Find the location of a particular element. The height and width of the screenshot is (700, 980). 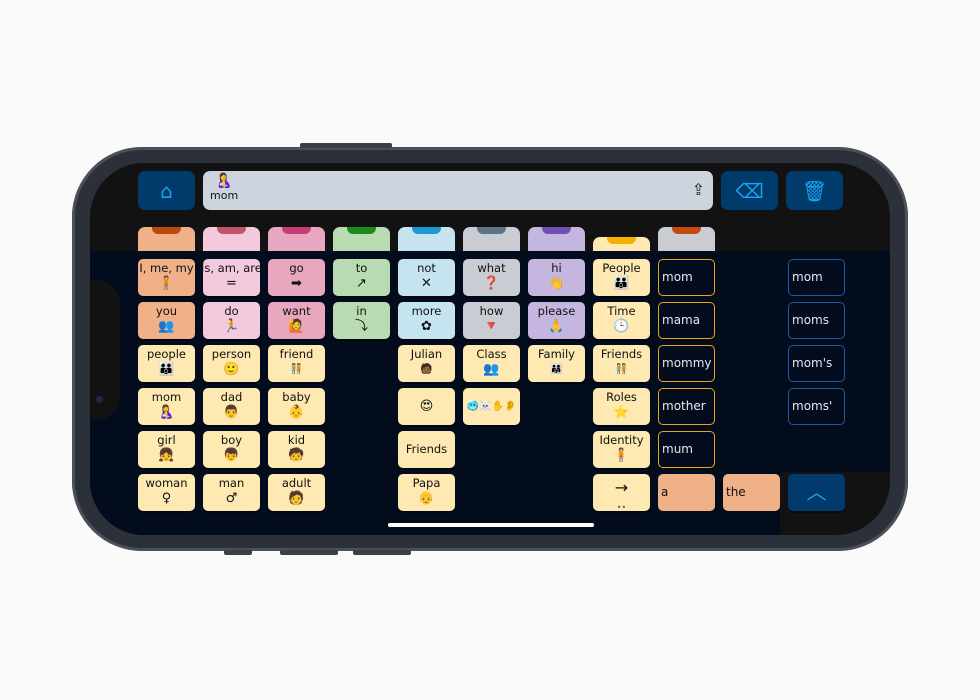

symbol-cell: People 👪 is located at coordinates (621, 277).